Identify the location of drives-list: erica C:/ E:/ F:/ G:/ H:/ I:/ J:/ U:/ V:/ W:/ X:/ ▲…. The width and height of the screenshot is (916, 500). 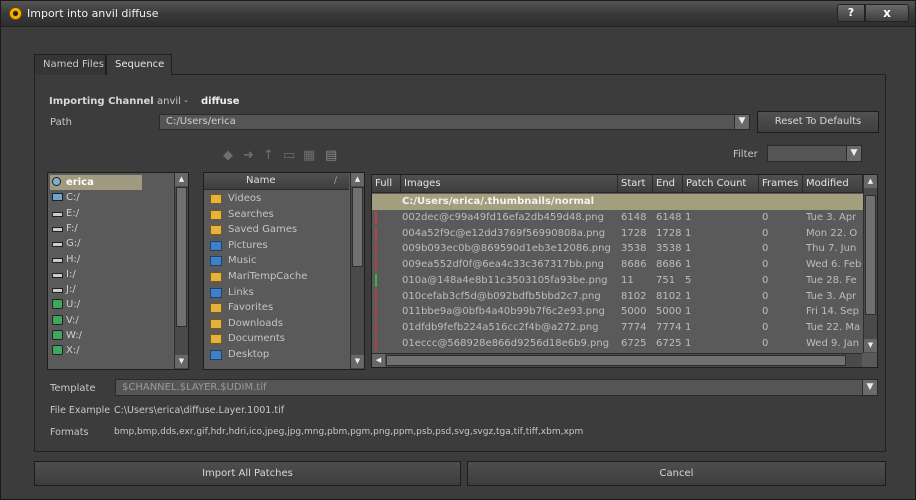
(118, 271).